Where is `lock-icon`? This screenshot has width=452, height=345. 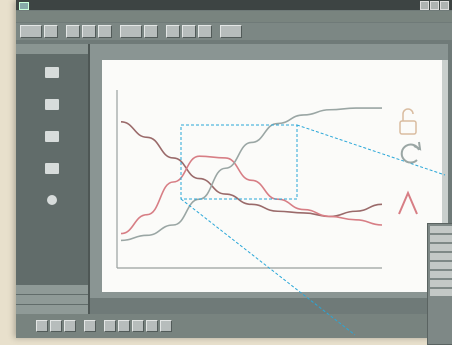
lock-icon is located at coordinates (408, 121).